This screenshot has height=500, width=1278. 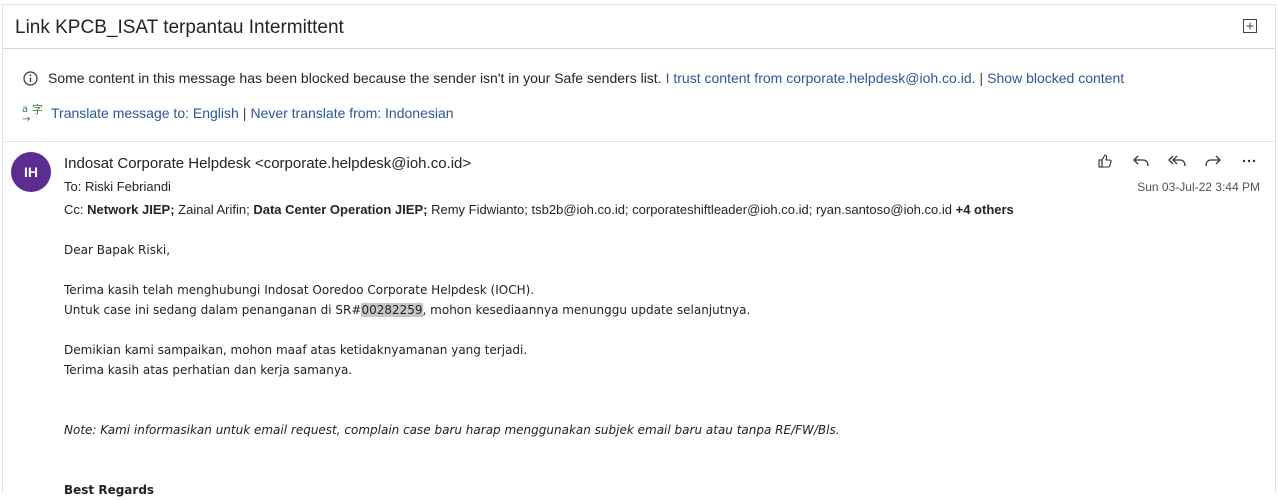 What do you see at coordinates (1105, 161) in the screenshot?
I see `like-icon` at bounding box center [1105, 161].